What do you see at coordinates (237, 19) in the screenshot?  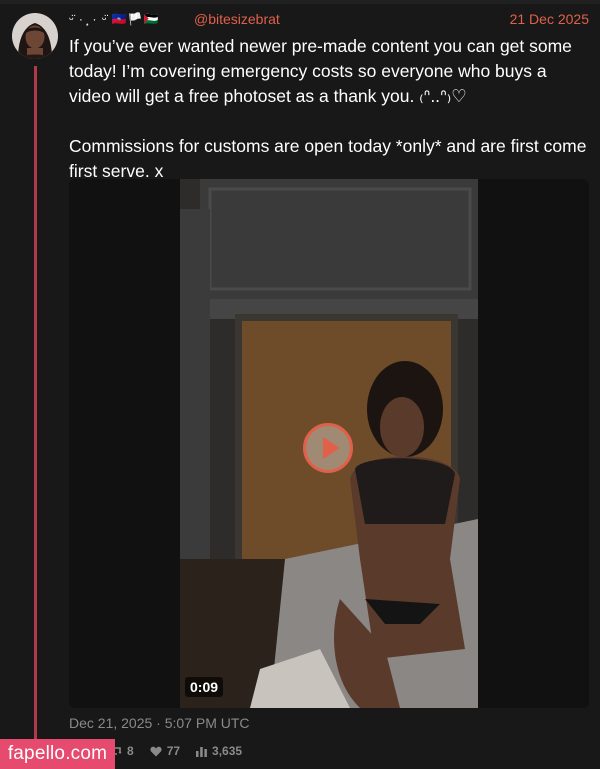 I see `author-handle: @bitesizebrat` at bounding box center [237, 19].